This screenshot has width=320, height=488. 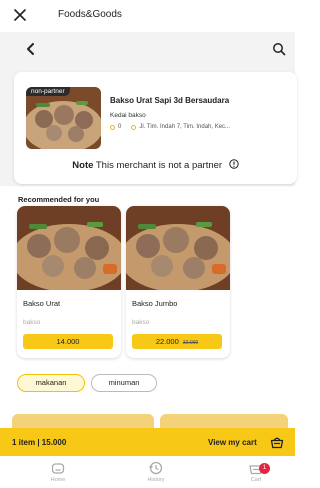 I want to click on product-card: Bakso Urat bakso 14.000, so click(x=69, y=282).